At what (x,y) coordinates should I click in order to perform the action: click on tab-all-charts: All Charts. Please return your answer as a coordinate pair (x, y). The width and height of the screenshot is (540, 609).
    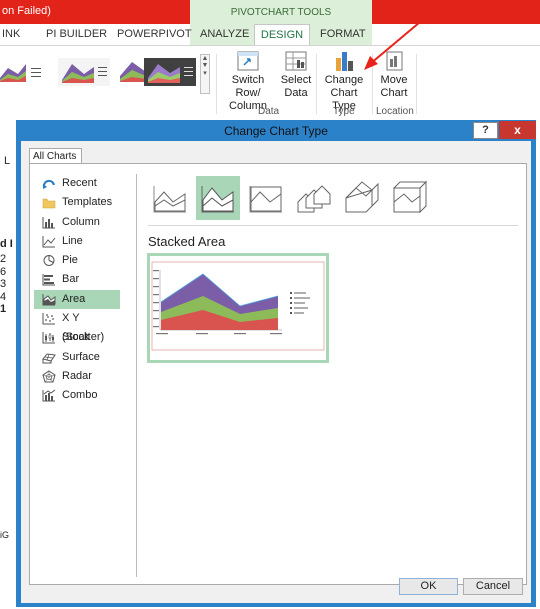
    Looking at the image, I should click on (55, 156).